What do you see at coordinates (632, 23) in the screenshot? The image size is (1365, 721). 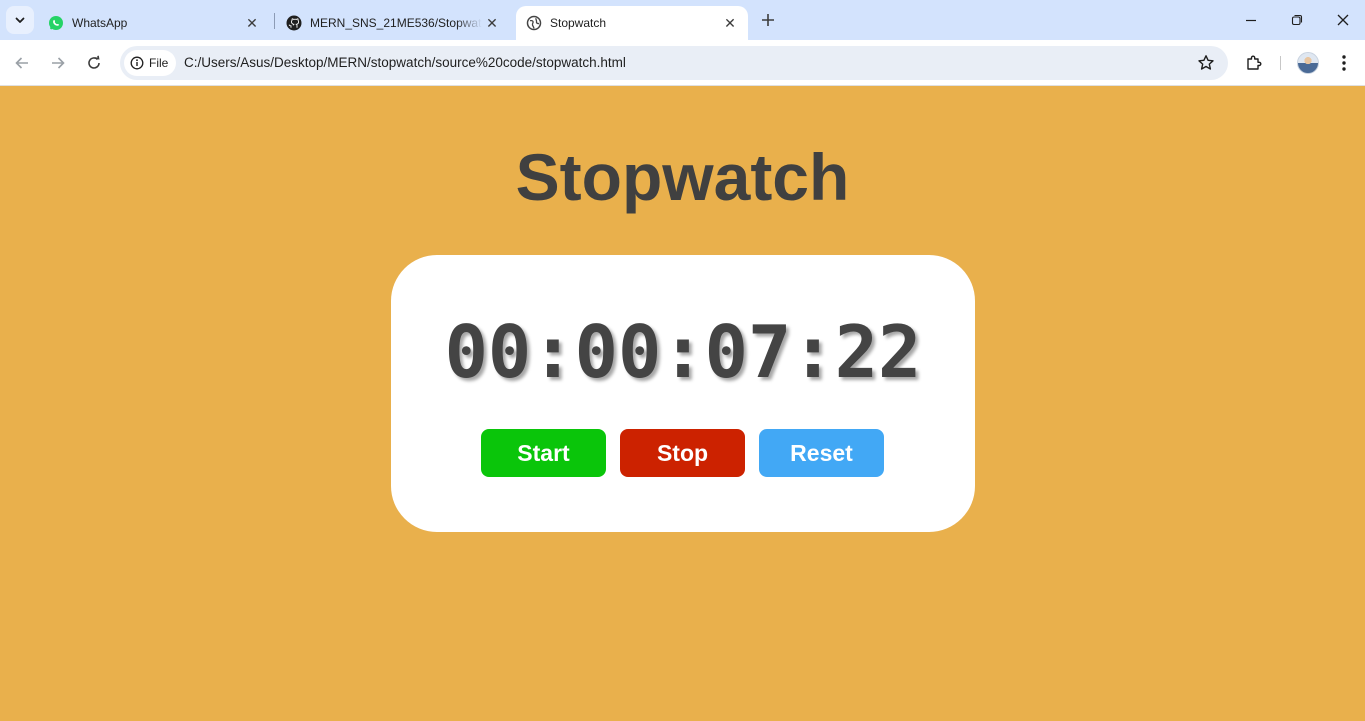 I see `tab-stopwatch: Stopwatch ✕` at bounding box center [632, 23].